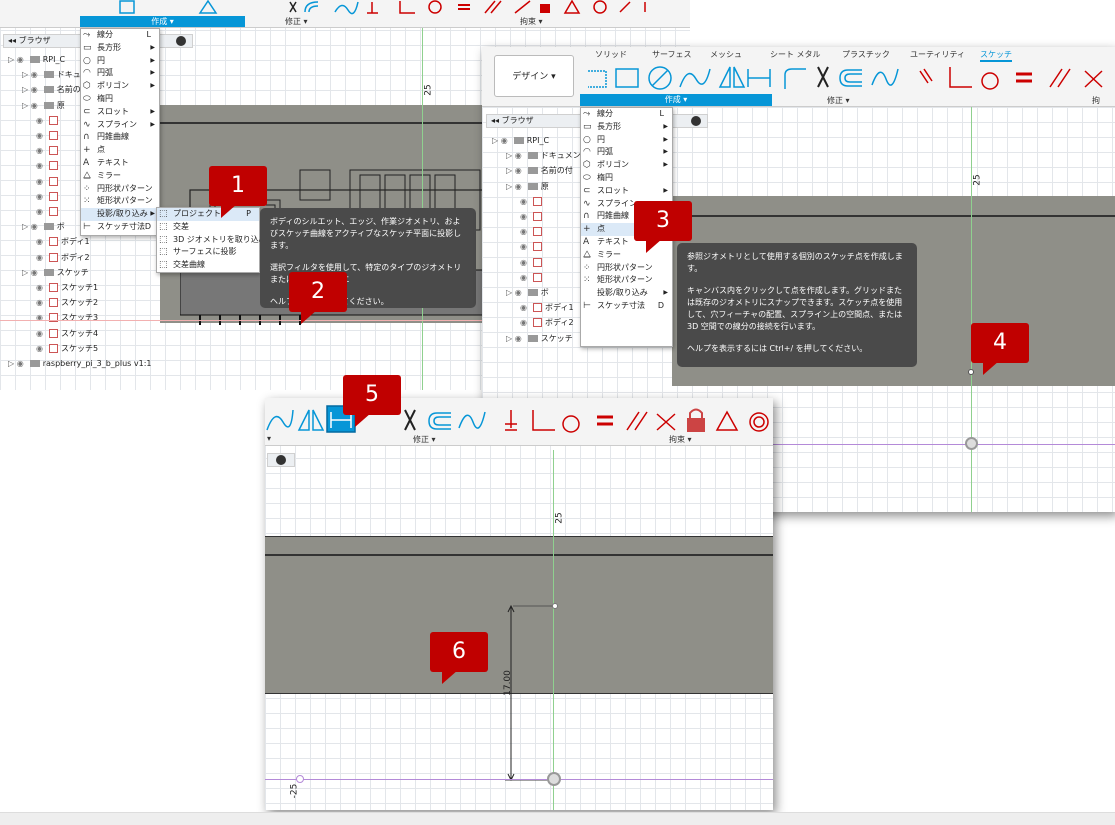 Image resolution: width=1115 pixels, height=825 pixels. What do you see at coordinates (937, 54) in the screenshot?
I see `ribbon-tab: ユーティリティ` at bounding box center [937, 54].